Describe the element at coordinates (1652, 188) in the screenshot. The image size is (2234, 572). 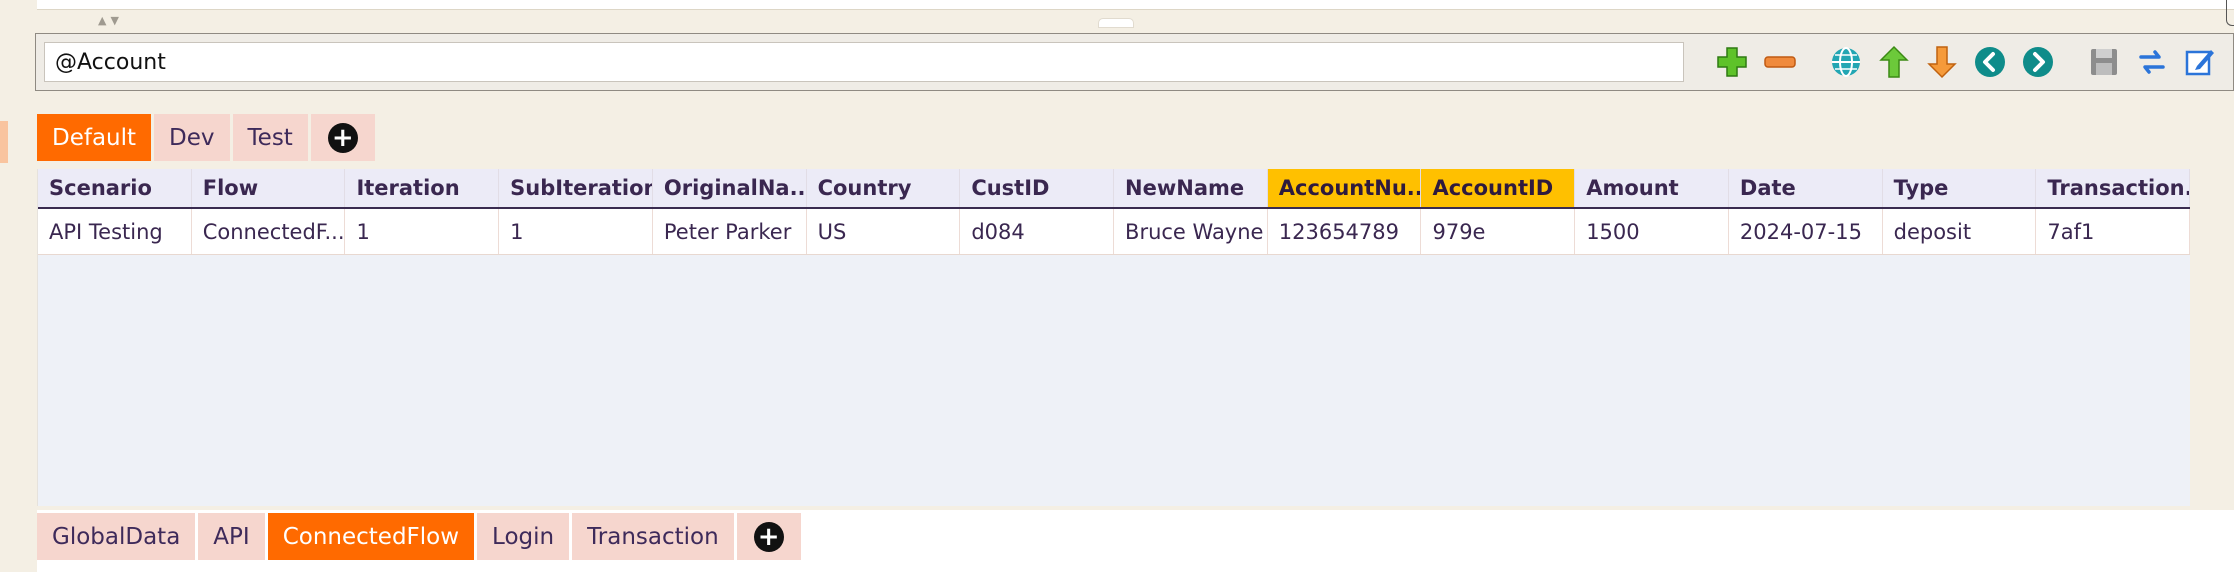
I see `column-header: Amount` at that location.